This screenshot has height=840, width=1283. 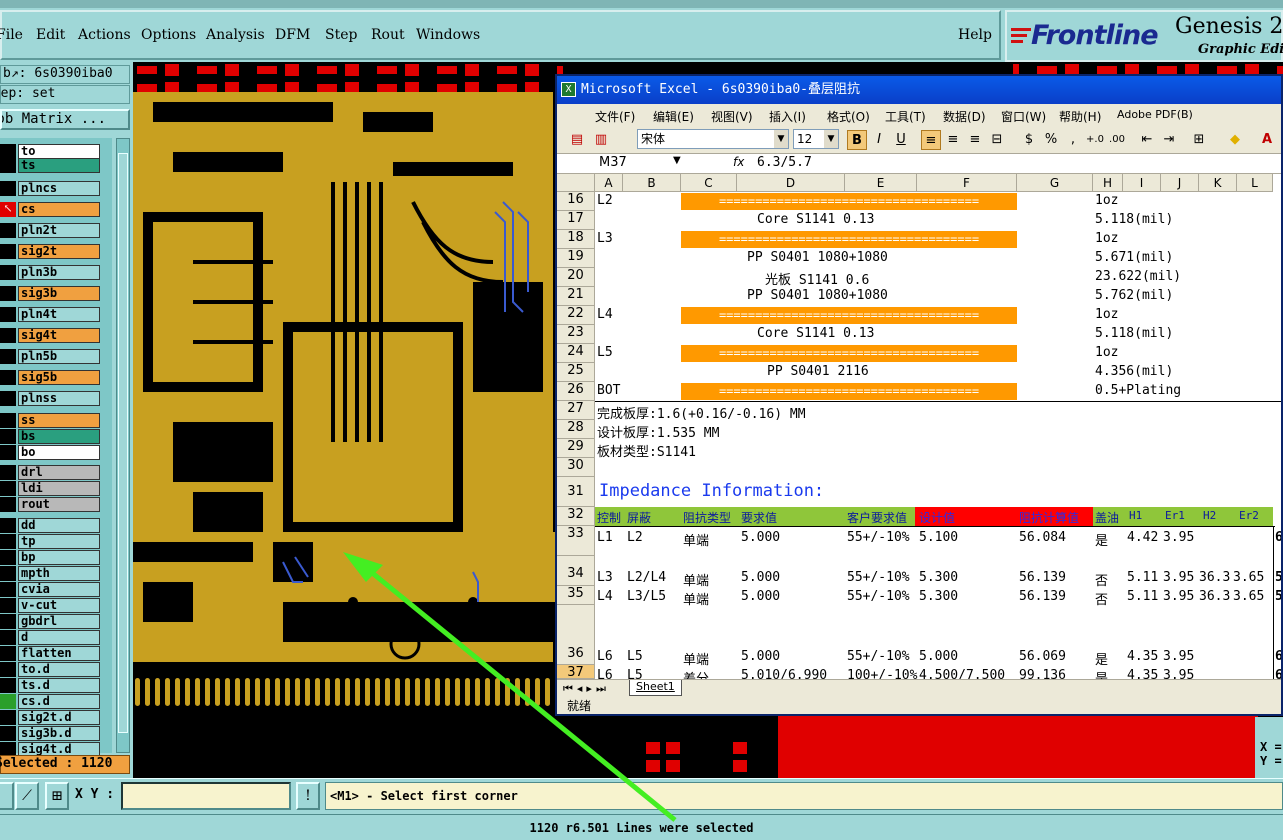 What do you see at coordinates (962, 673) in the screenshot?
I see `imp-cell-design: 4.500/7.500` at bounding box center [962, 673].